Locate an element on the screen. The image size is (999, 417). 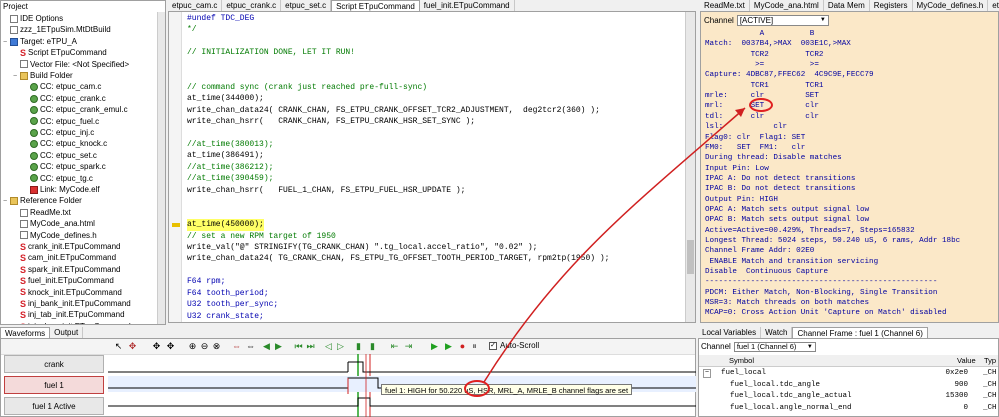
tree-item: Sknock_init.ETpuCommand is located at coordinates (62, 292).